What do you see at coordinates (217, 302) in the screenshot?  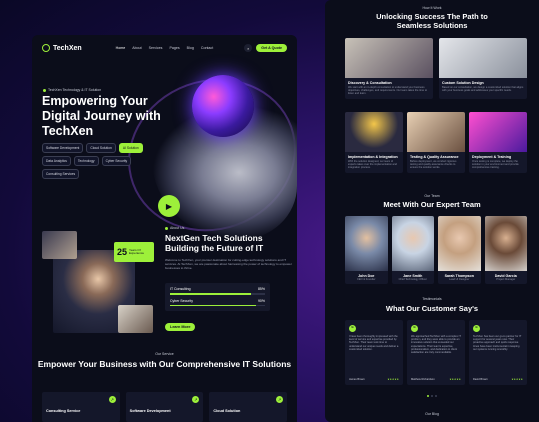 I see `skill-row: Cyber Security 90%` at bounding box center [217, 302].